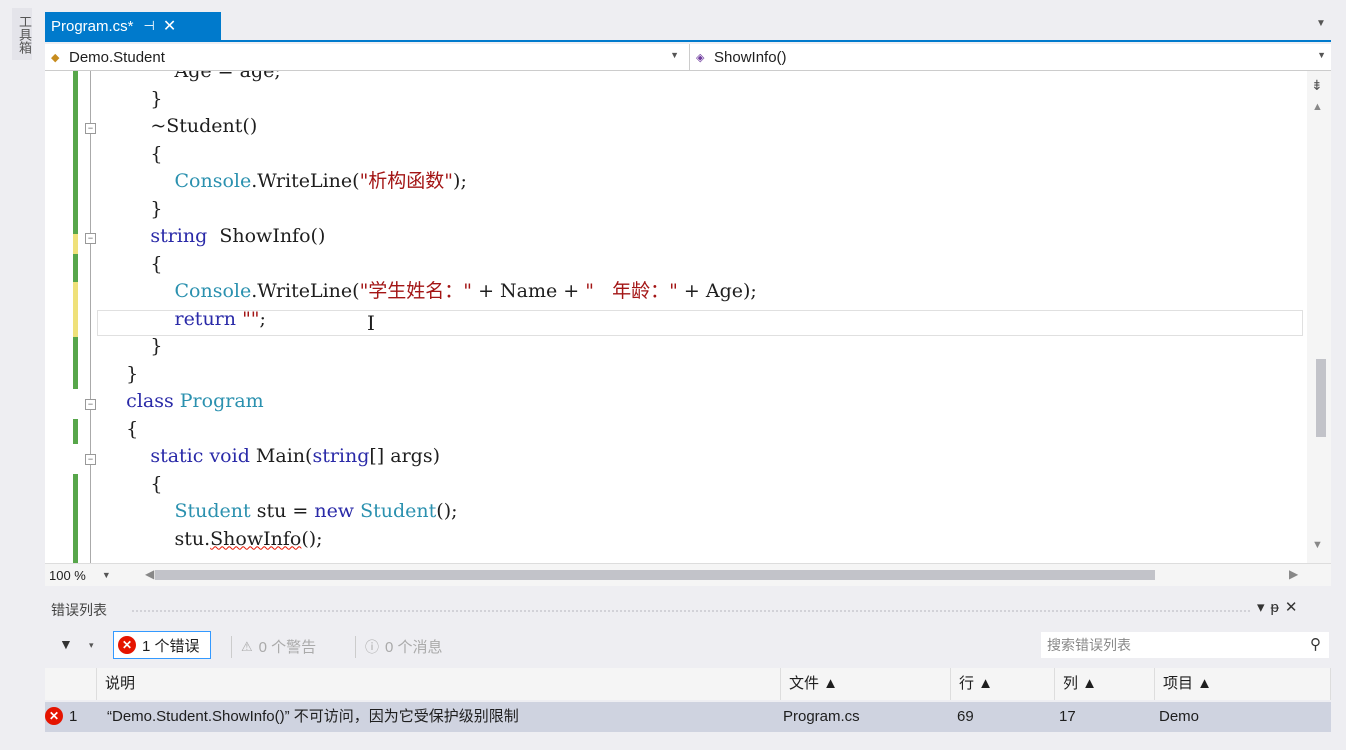  What do you see at coordinates (355, 647) in the screenshot?
I see `separator` at bounding box center [355, 647].